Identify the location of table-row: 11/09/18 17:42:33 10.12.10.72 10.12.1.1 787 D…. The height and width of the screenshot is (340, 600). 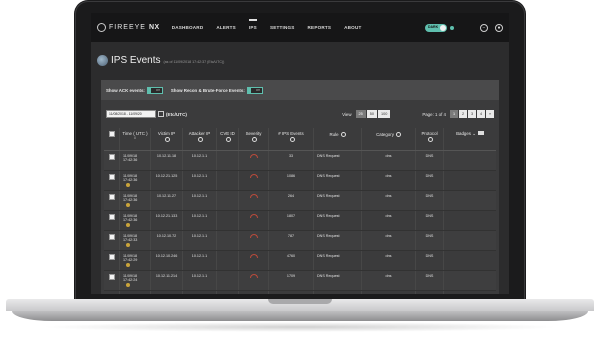
(300, 241).